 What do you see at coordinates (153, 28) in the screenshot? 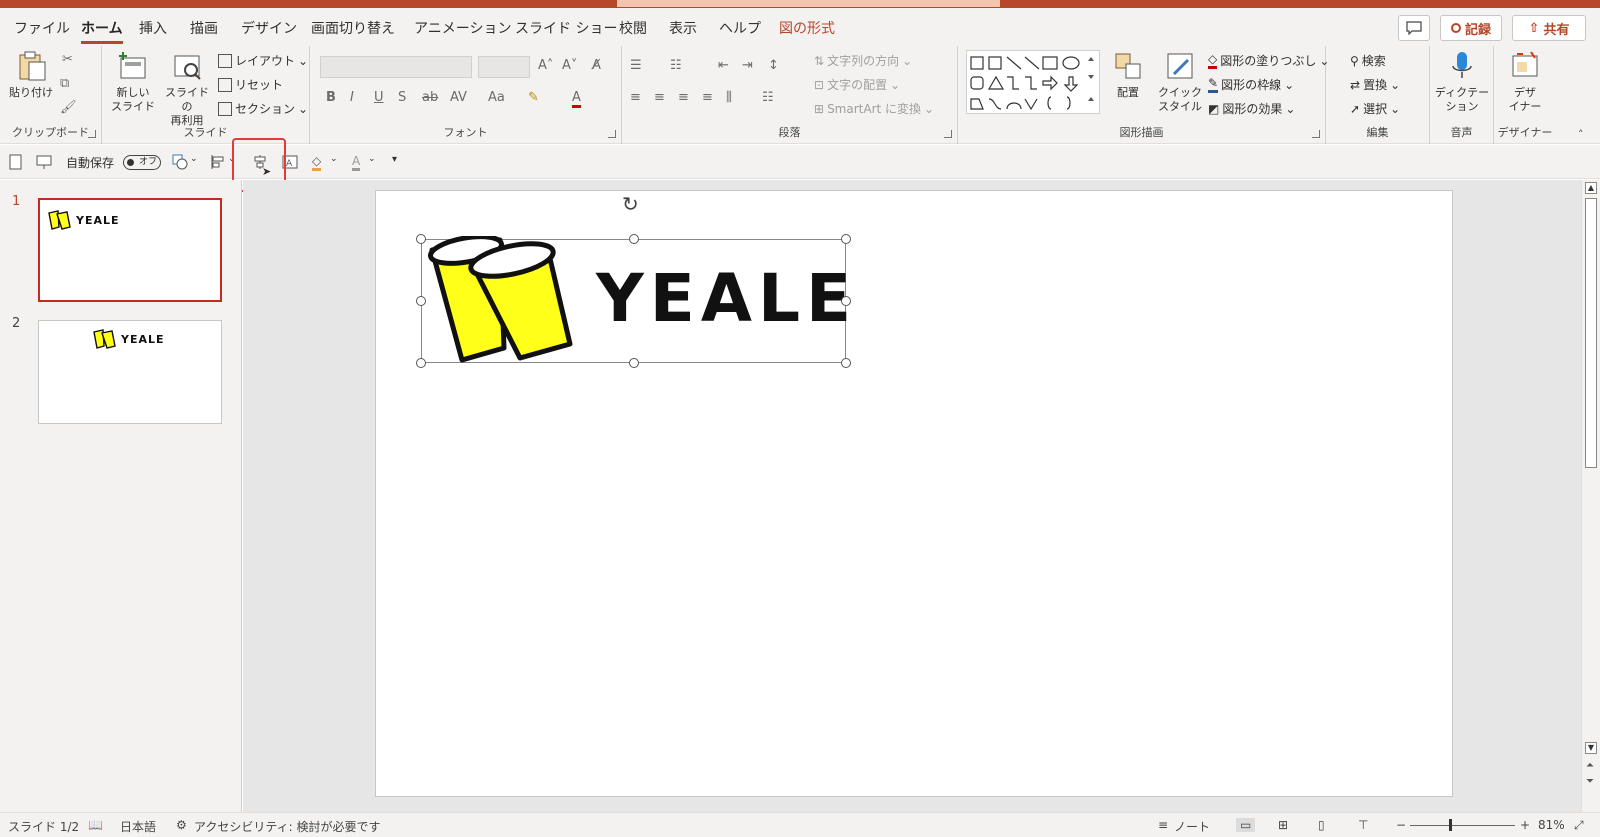
I see `tab-insert: 挿入` at bounding box center [153, 28].